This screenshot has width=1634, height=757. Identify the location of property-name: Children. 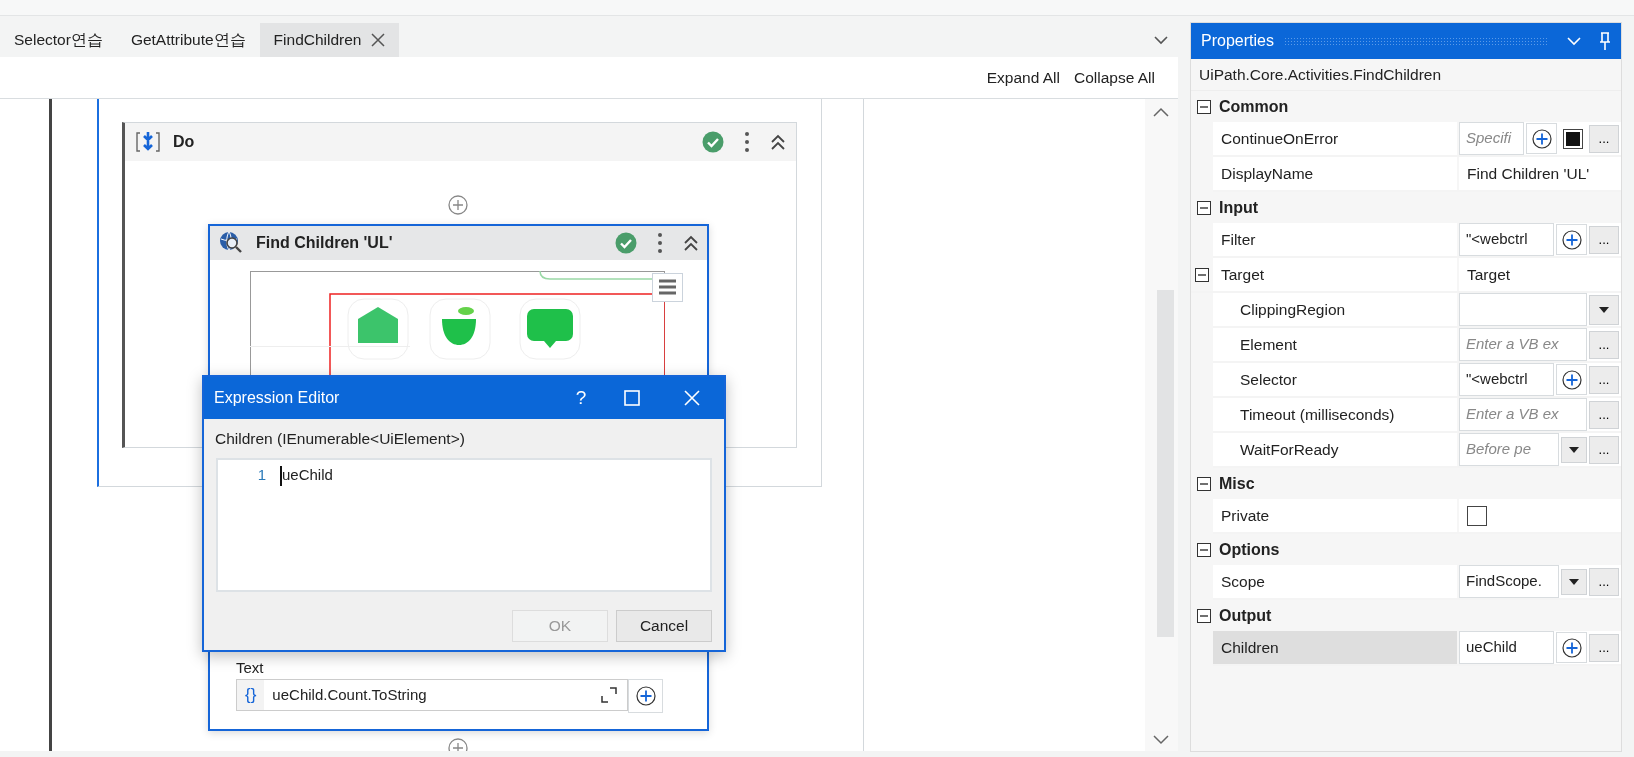
(1250, 647).